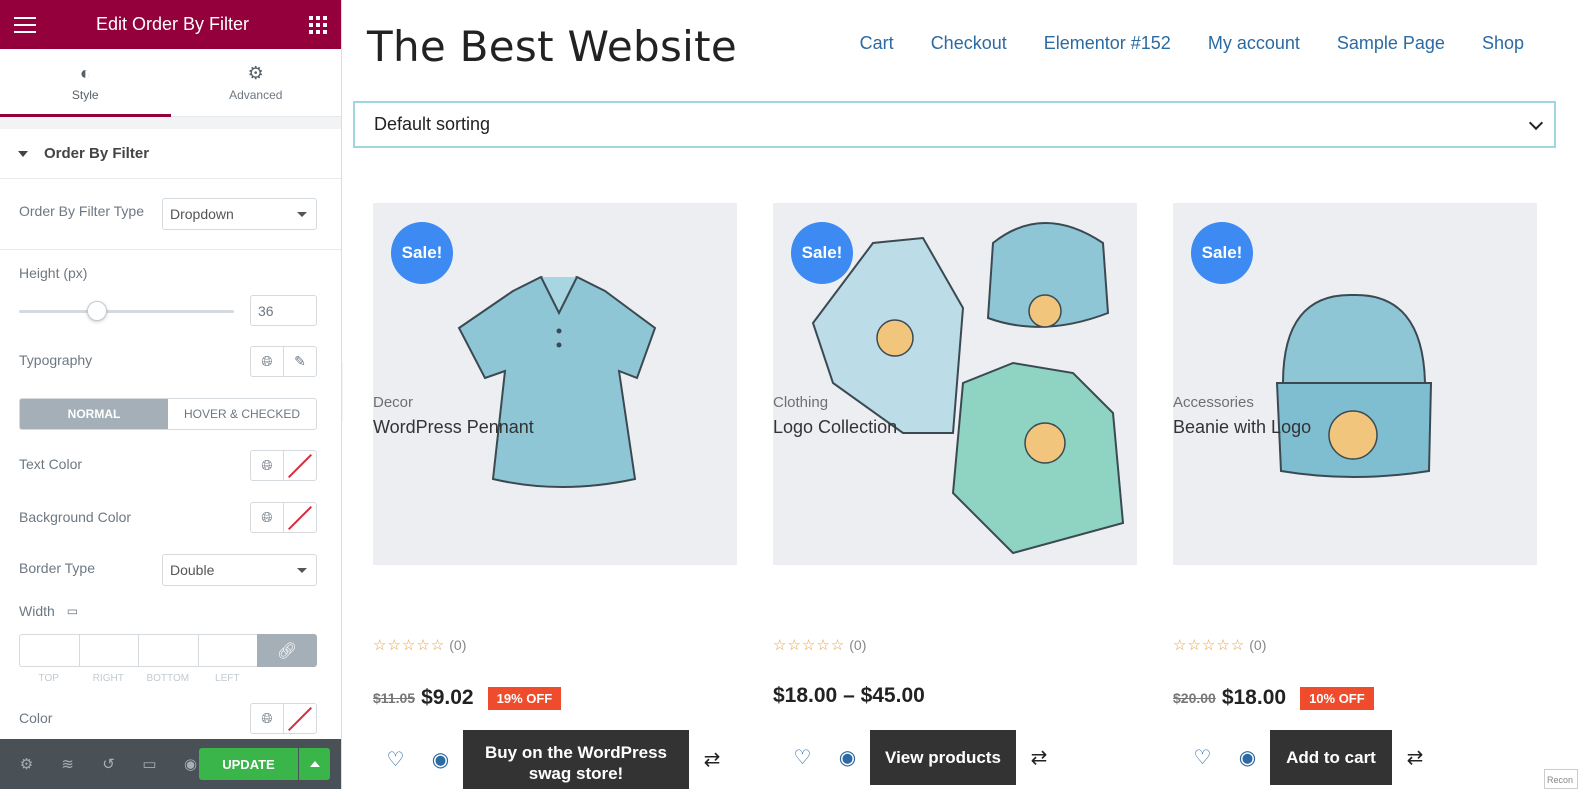 The image size is (1578, 789). What do you see at coordinates (300, 465) in the screenshot?
I see `text-color-swatch` at bounding box center [300, 465].